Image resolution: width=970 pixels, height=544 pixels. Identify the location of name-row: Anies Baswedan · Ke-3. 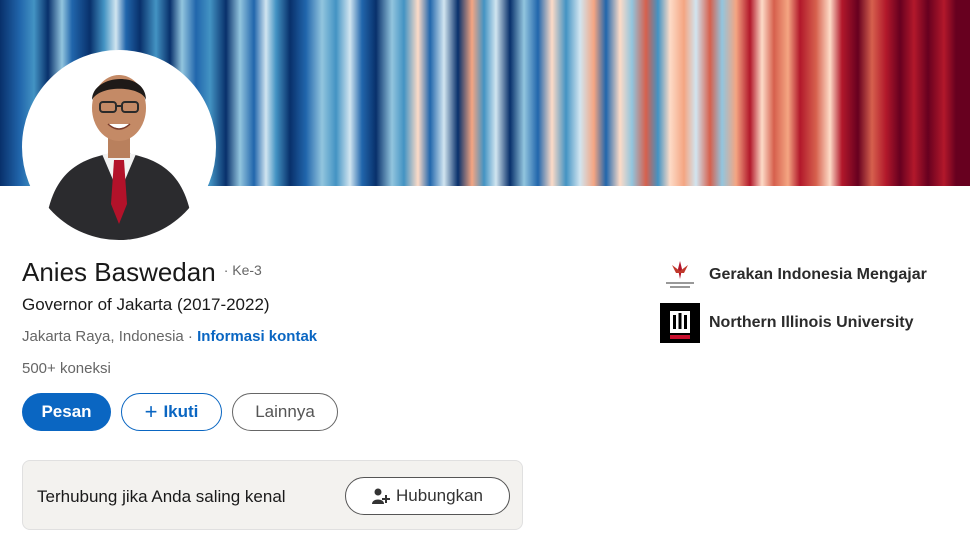
(142, 272).